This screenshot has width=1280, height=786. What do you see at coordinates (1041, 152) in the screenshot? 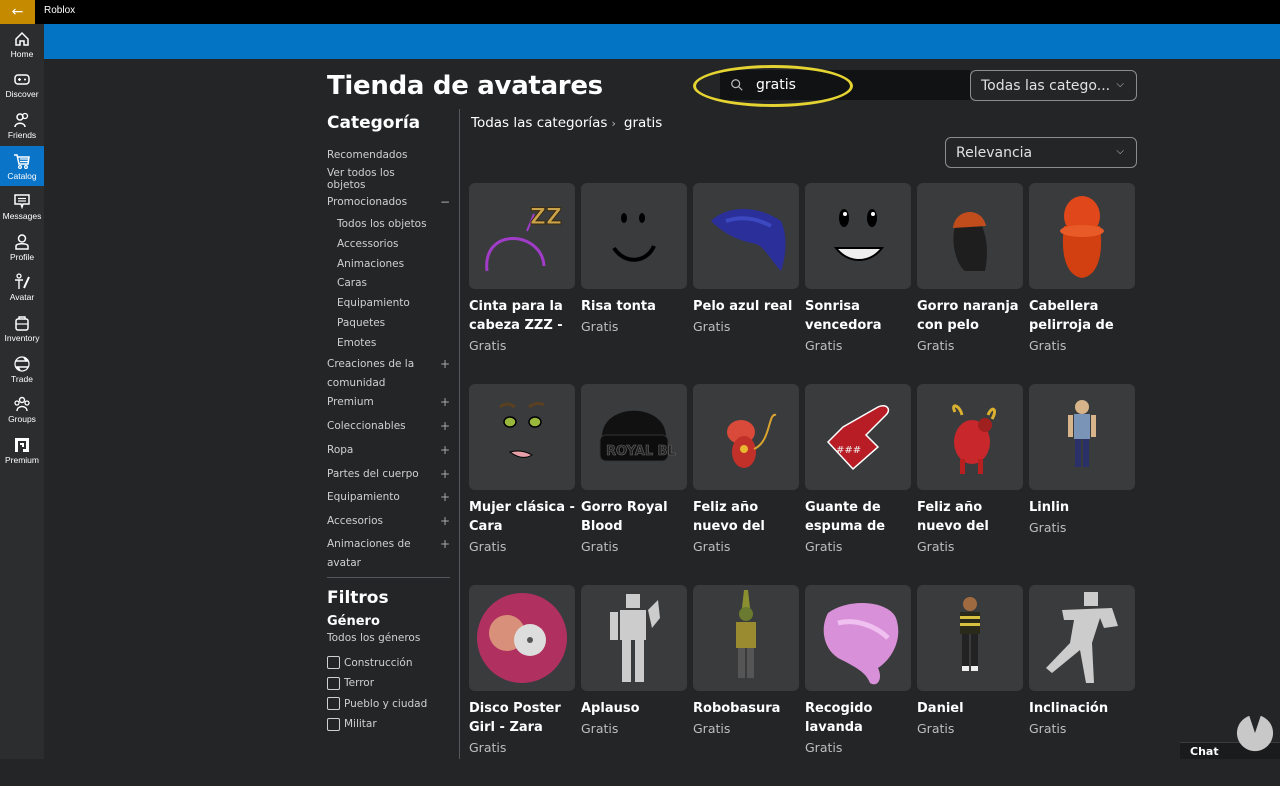
I see `sort-dropdown: Relevancia ⌵` at bounding box center [1041, 152].